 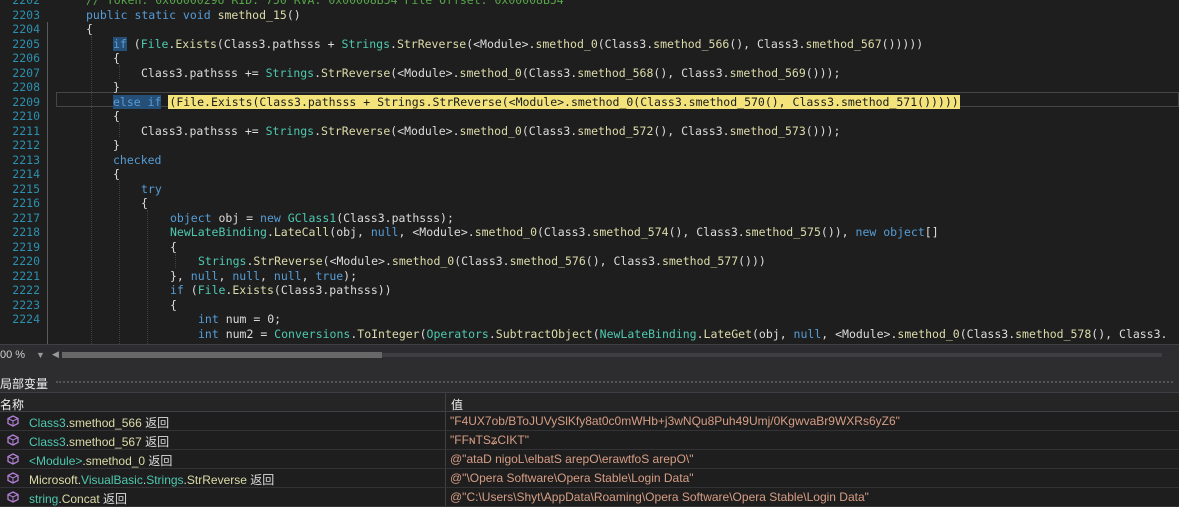 I want to click on code-token: }, so click(x=116, y=87).